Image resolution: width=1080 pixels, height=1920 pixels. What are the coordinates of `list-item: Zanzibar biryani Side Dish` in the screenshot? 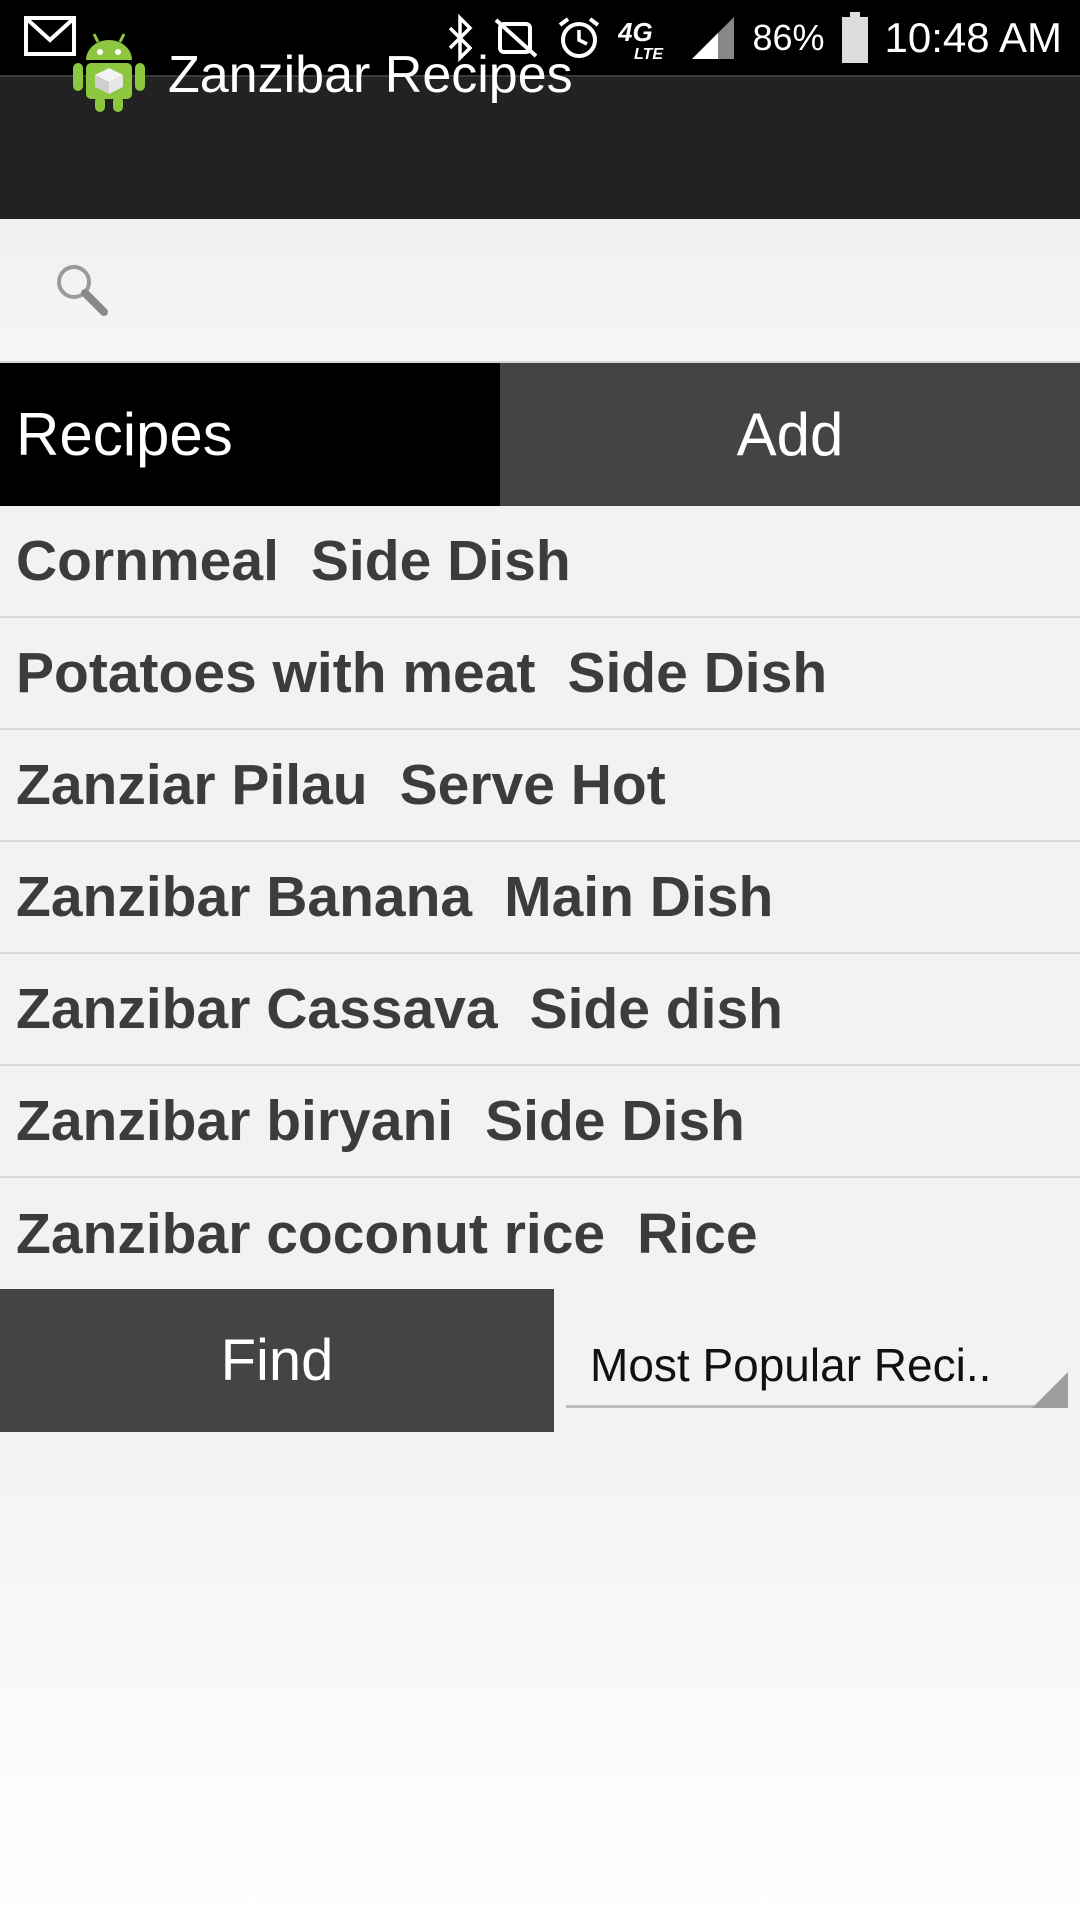 It's located at (540, 1122).